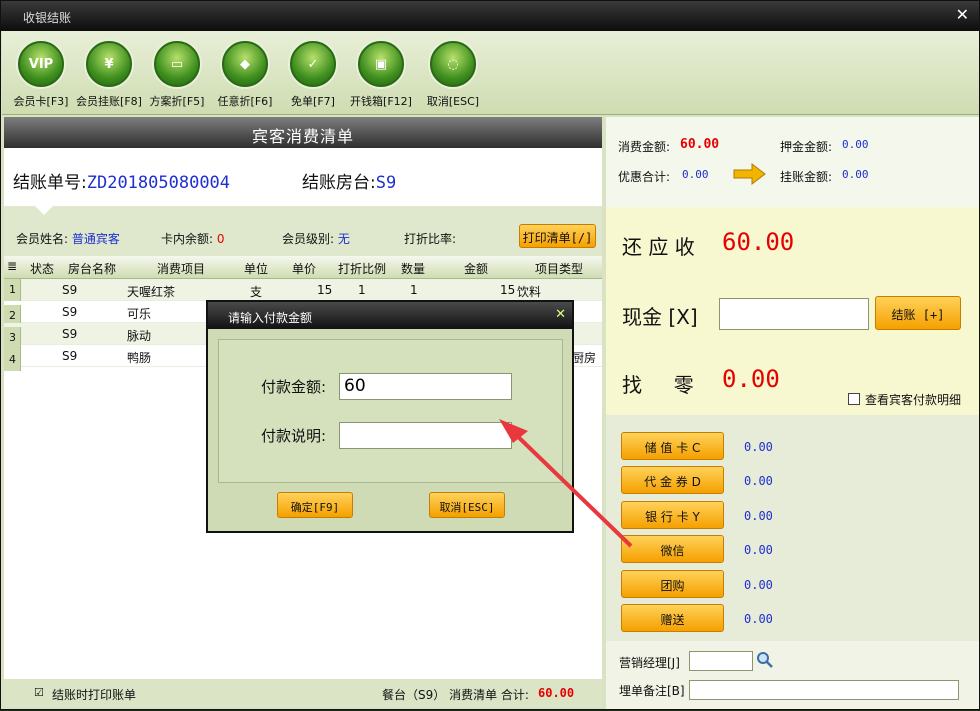 The width and height of the screenshot is (980, 711). What do you see at coordinates (584, 358) in the screenshot?
I see `cell-type: 厨房` at bounding box center [584, 358].